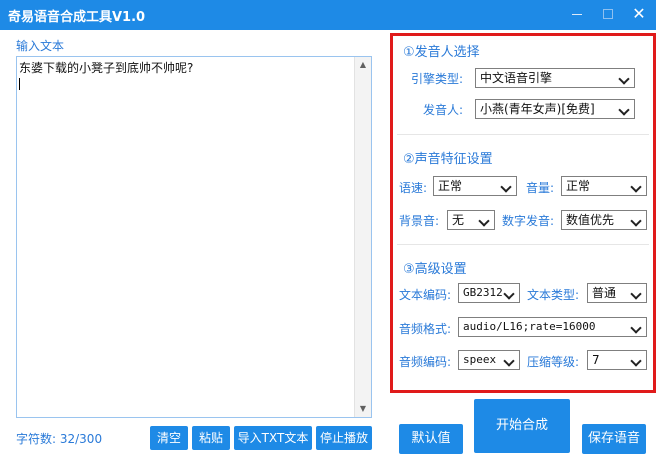 The image size is (656, 464). Describe the element at coordinates (40, 46) in the screenshot. I see `input-label: 输入文本` at that location.